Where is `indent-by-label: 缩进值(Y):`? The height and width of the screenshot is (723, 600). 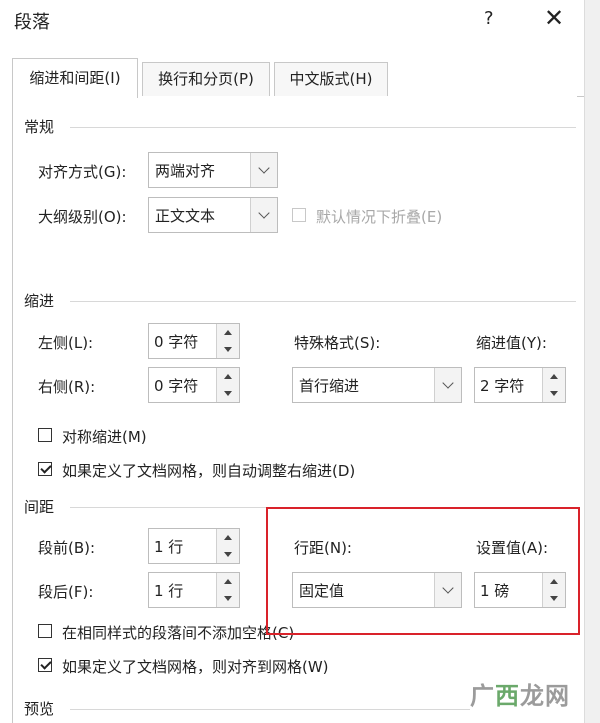
indent-by-label: 缩进值(Y): is located at coordinates (511, 343).